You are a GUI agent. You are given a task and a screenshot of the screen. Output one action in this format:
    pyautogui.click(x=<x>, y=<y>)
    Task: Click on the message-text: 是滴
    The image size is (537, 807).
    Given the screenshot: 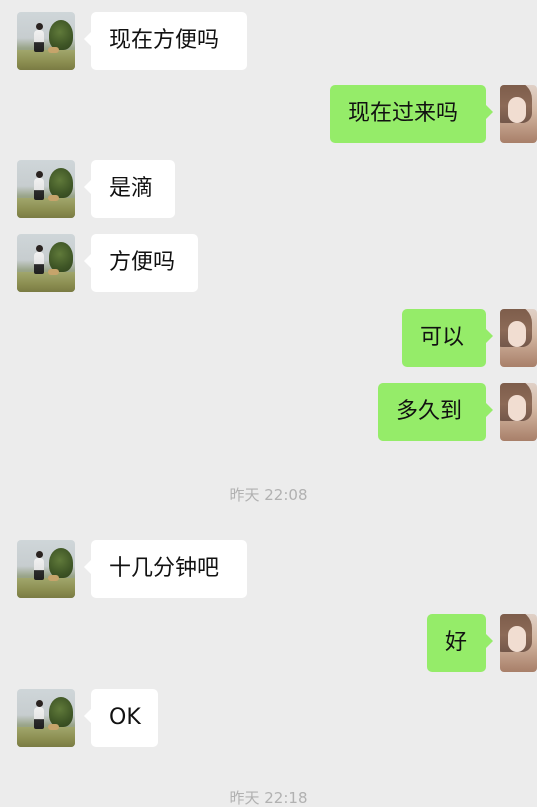 What is the action you would take?
    pyautogui.click(x=131, y=188)
    